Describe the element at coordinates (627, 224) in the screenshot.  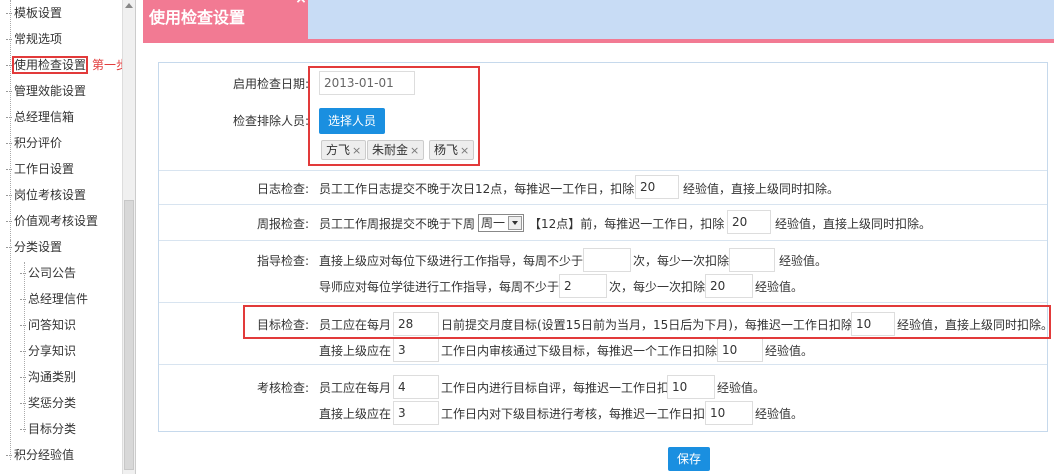
I see `weekly-text-mid: 【12点】前，每推迟一工作日，扣除` at that location.